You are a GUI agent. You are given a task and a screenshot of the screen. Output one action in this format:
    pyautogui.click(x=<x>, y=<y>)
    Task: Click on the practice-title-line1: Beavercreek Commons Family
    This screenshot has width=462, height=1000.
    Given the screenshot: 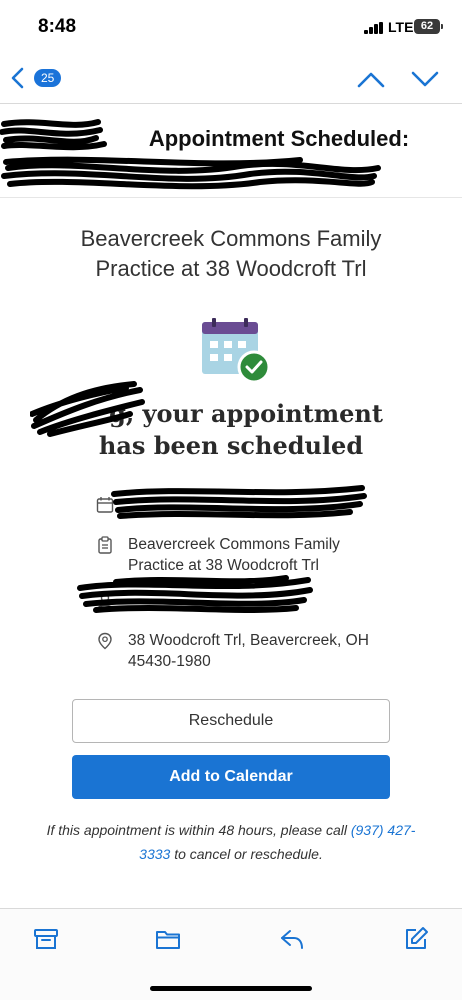 What is the action you would take?
    pyautogui.click(x=231, y=238)
    